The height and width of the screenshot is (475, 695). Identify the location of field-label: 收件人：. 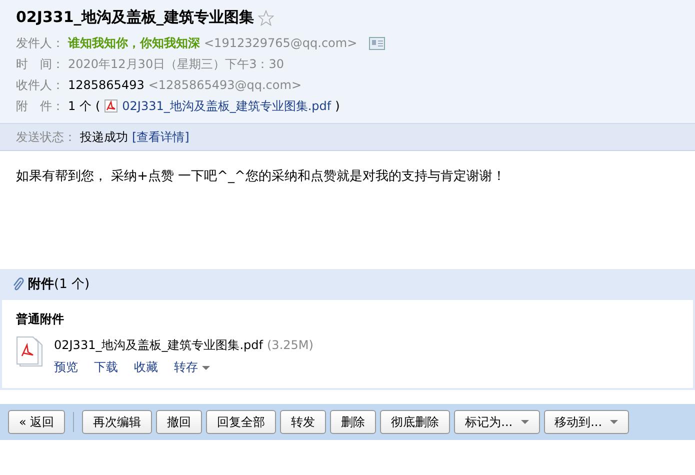
(40, 85).